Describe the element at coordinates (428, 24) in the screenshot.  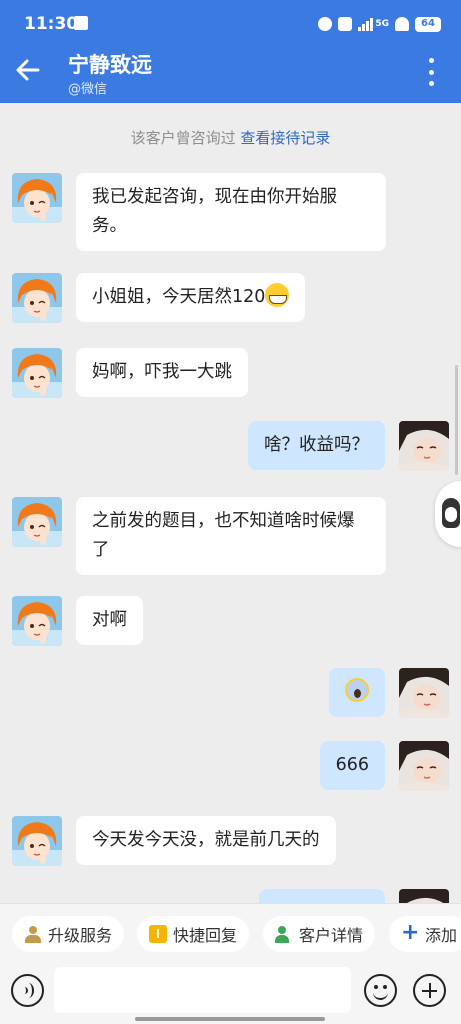
I see `battery-icon: 64` at that location.